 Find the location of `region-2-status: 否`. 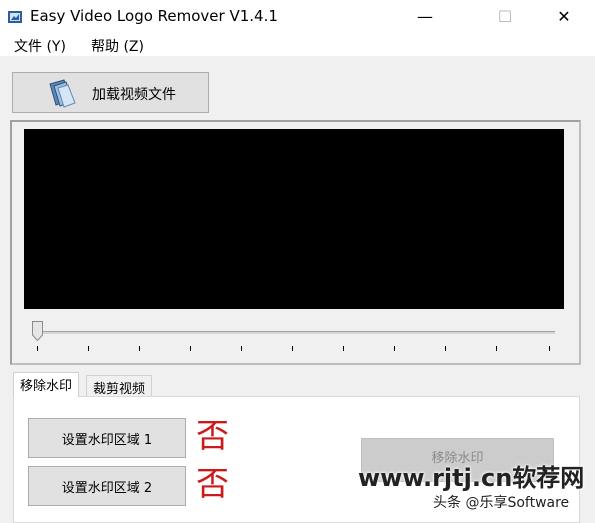

region-2-status: 否 is located at coordinates (212, 483).